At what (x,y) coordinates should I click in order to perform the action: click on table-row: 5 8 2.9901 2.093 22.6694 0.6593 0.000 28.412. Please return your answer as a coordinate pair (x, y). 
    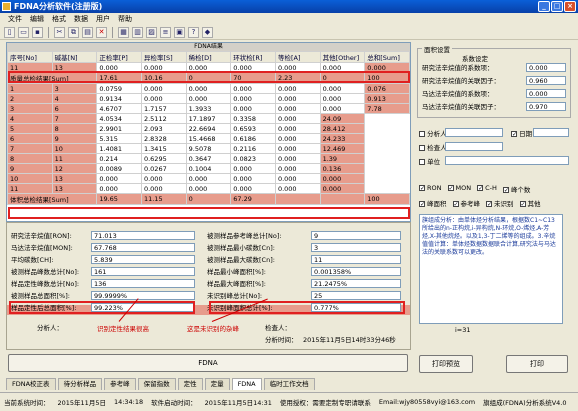
    Looking at the image, I should click on (208, 128).